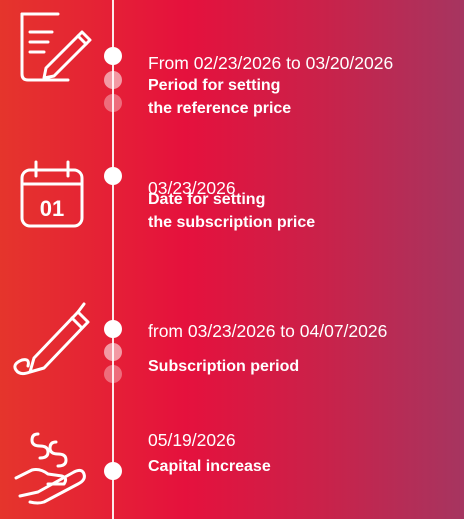  What do you see at coordinates (224, 366) in the screenshot?
I see `event-title: Subscription period` at bounding box center [224, 366].